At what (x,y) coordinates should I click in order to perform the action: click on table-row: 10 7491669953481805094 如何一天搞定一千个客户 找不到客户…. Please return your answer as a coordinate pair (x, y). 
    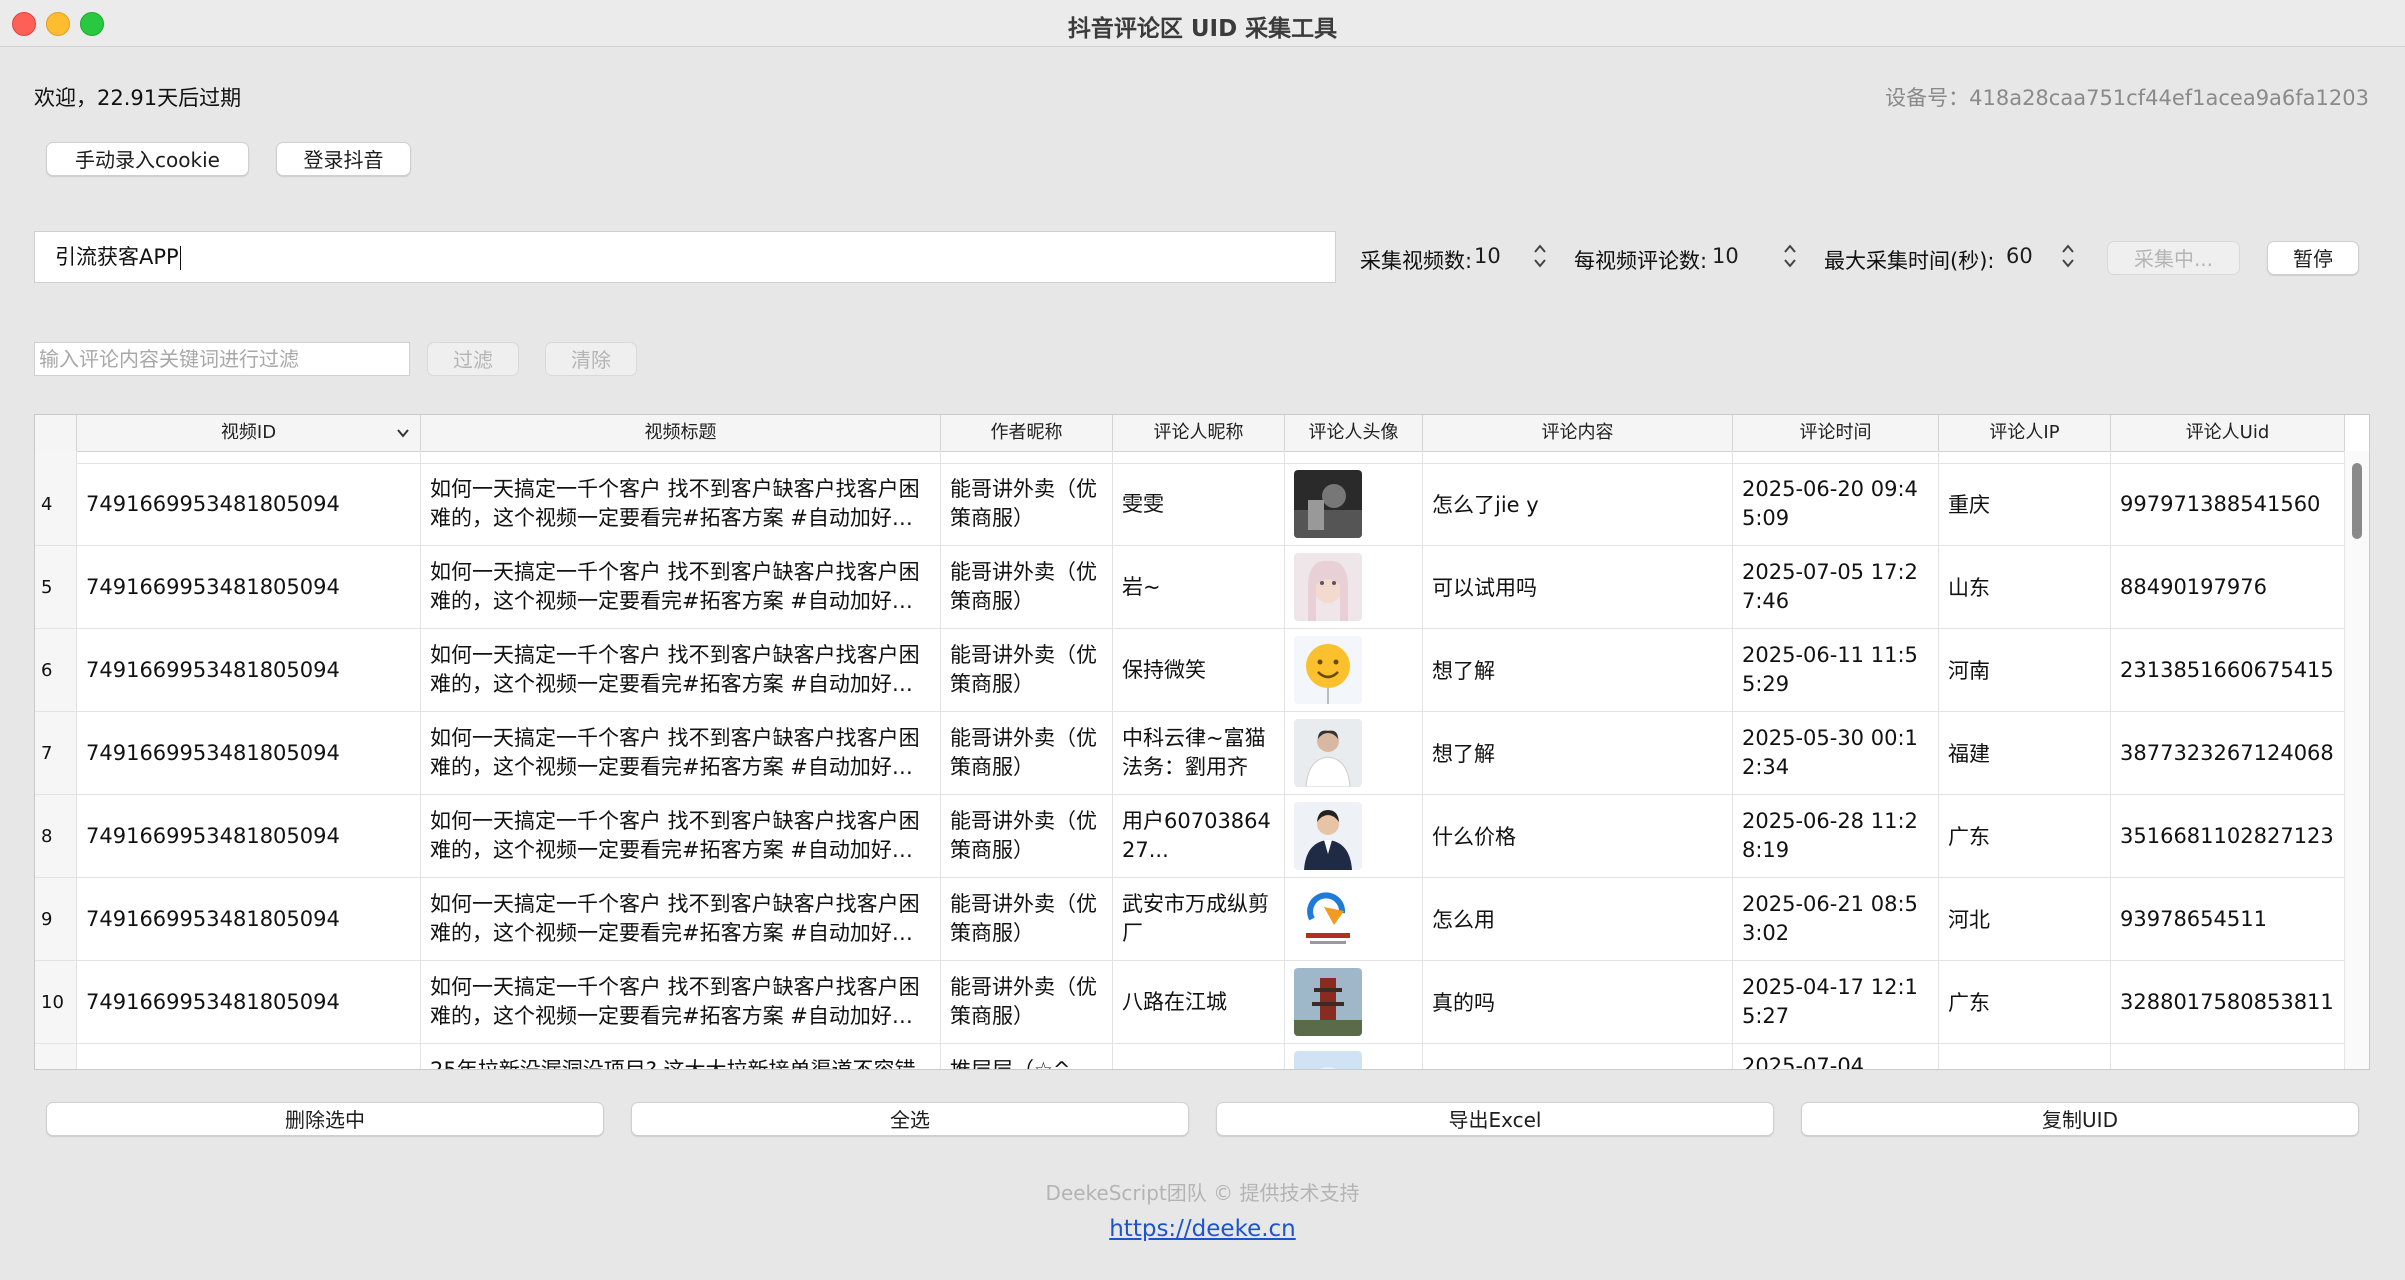
    Looking at the image, I should click on (1190, 1002).